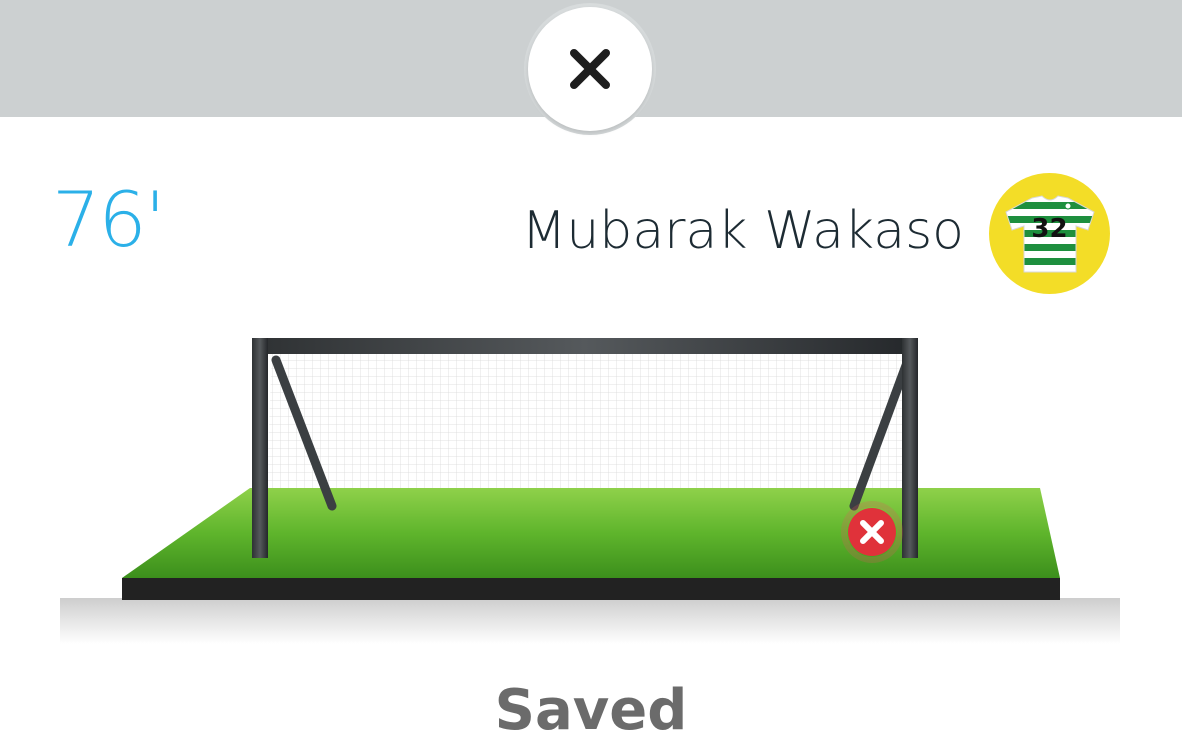 This screenshot has width=1182, height=753. I want to click on shot-marker, so click(872, 532).